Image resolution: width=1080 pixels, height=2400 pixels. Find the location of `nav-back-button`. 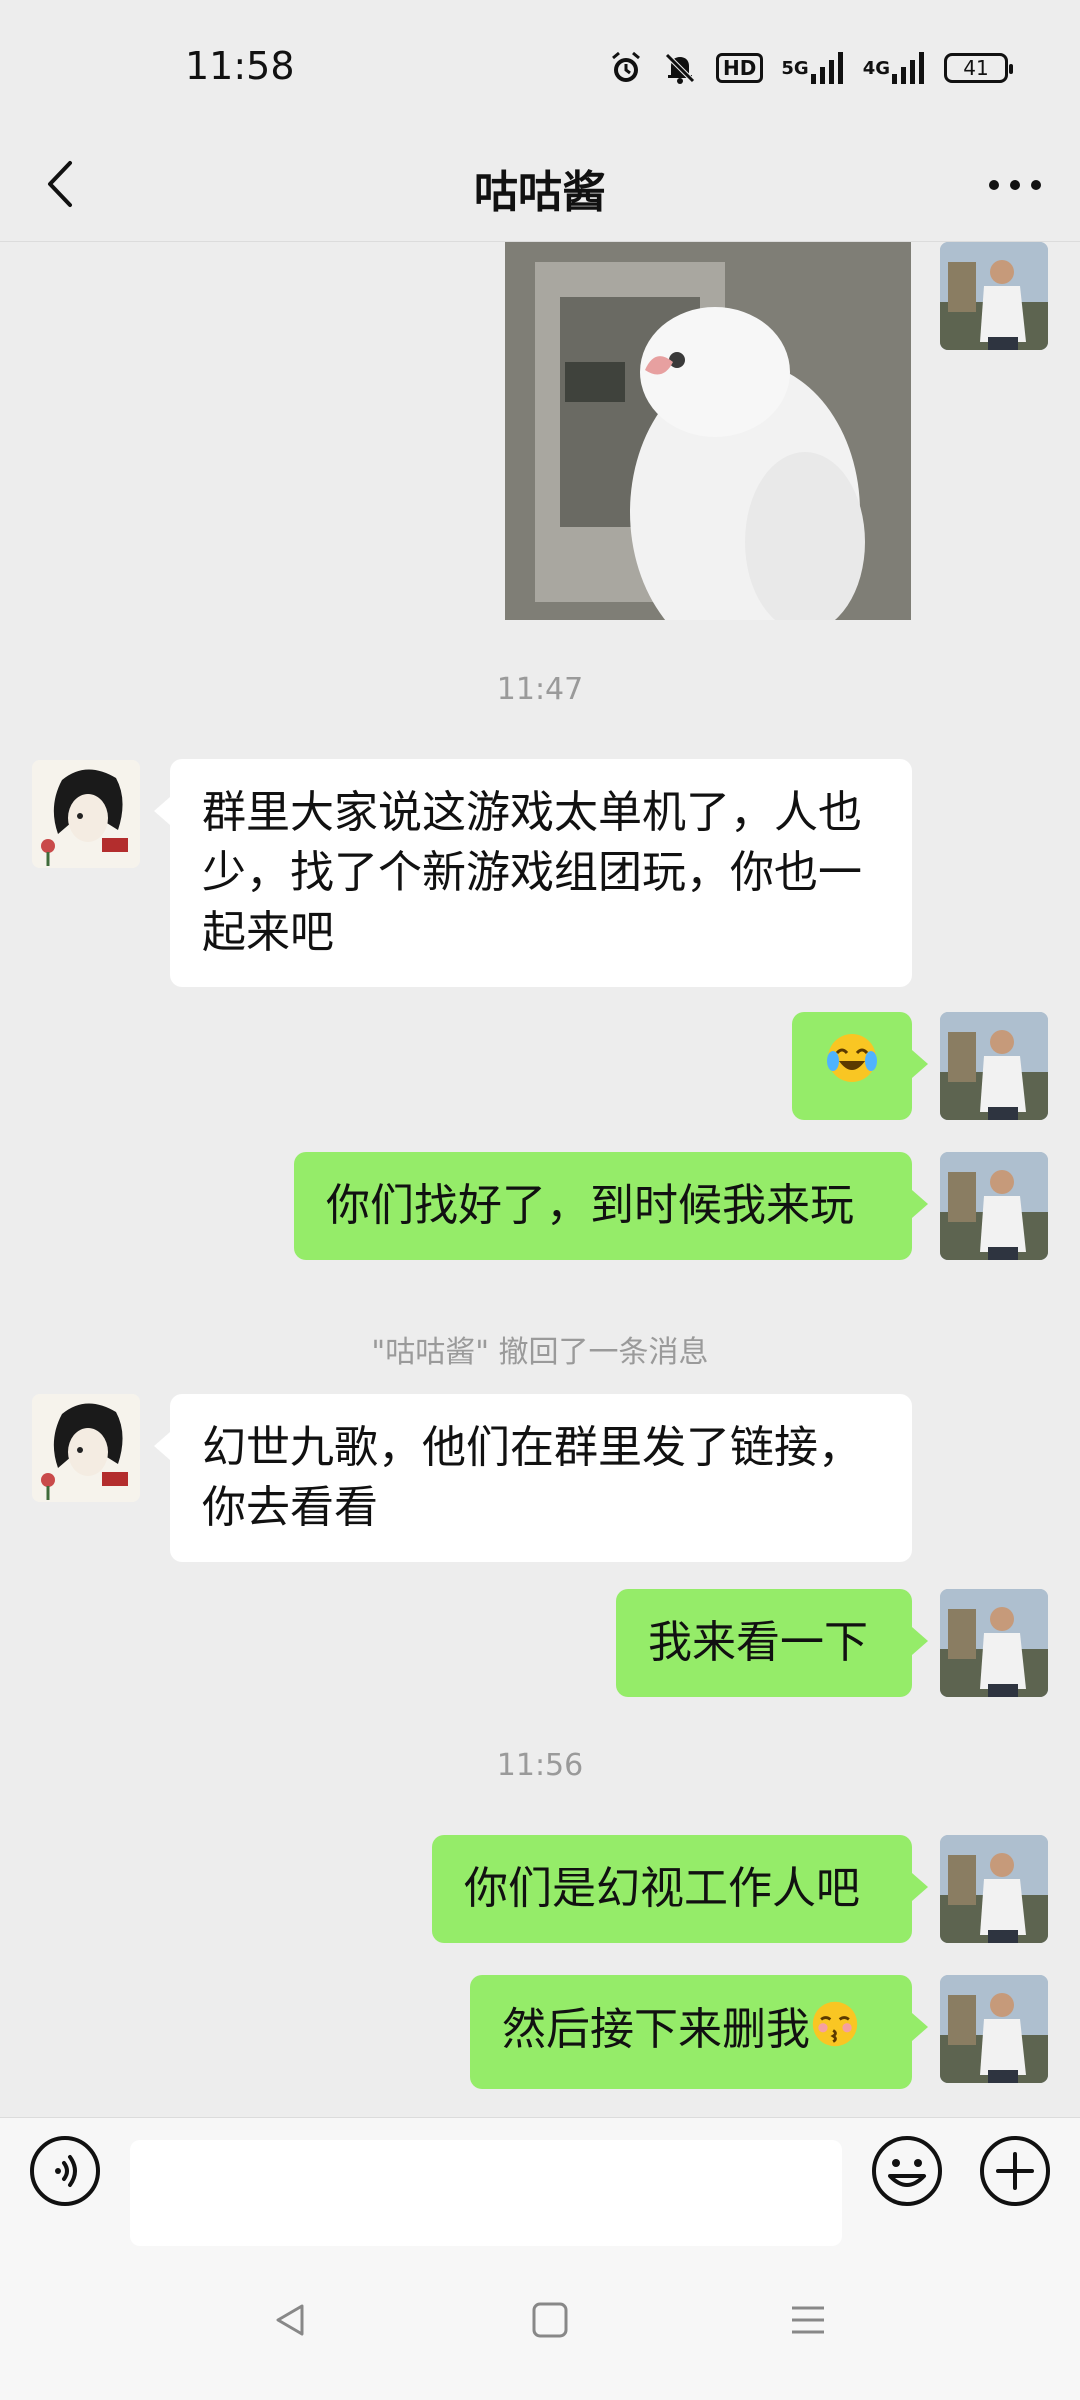

nav-back-button is located at coordinates (290, 2322).